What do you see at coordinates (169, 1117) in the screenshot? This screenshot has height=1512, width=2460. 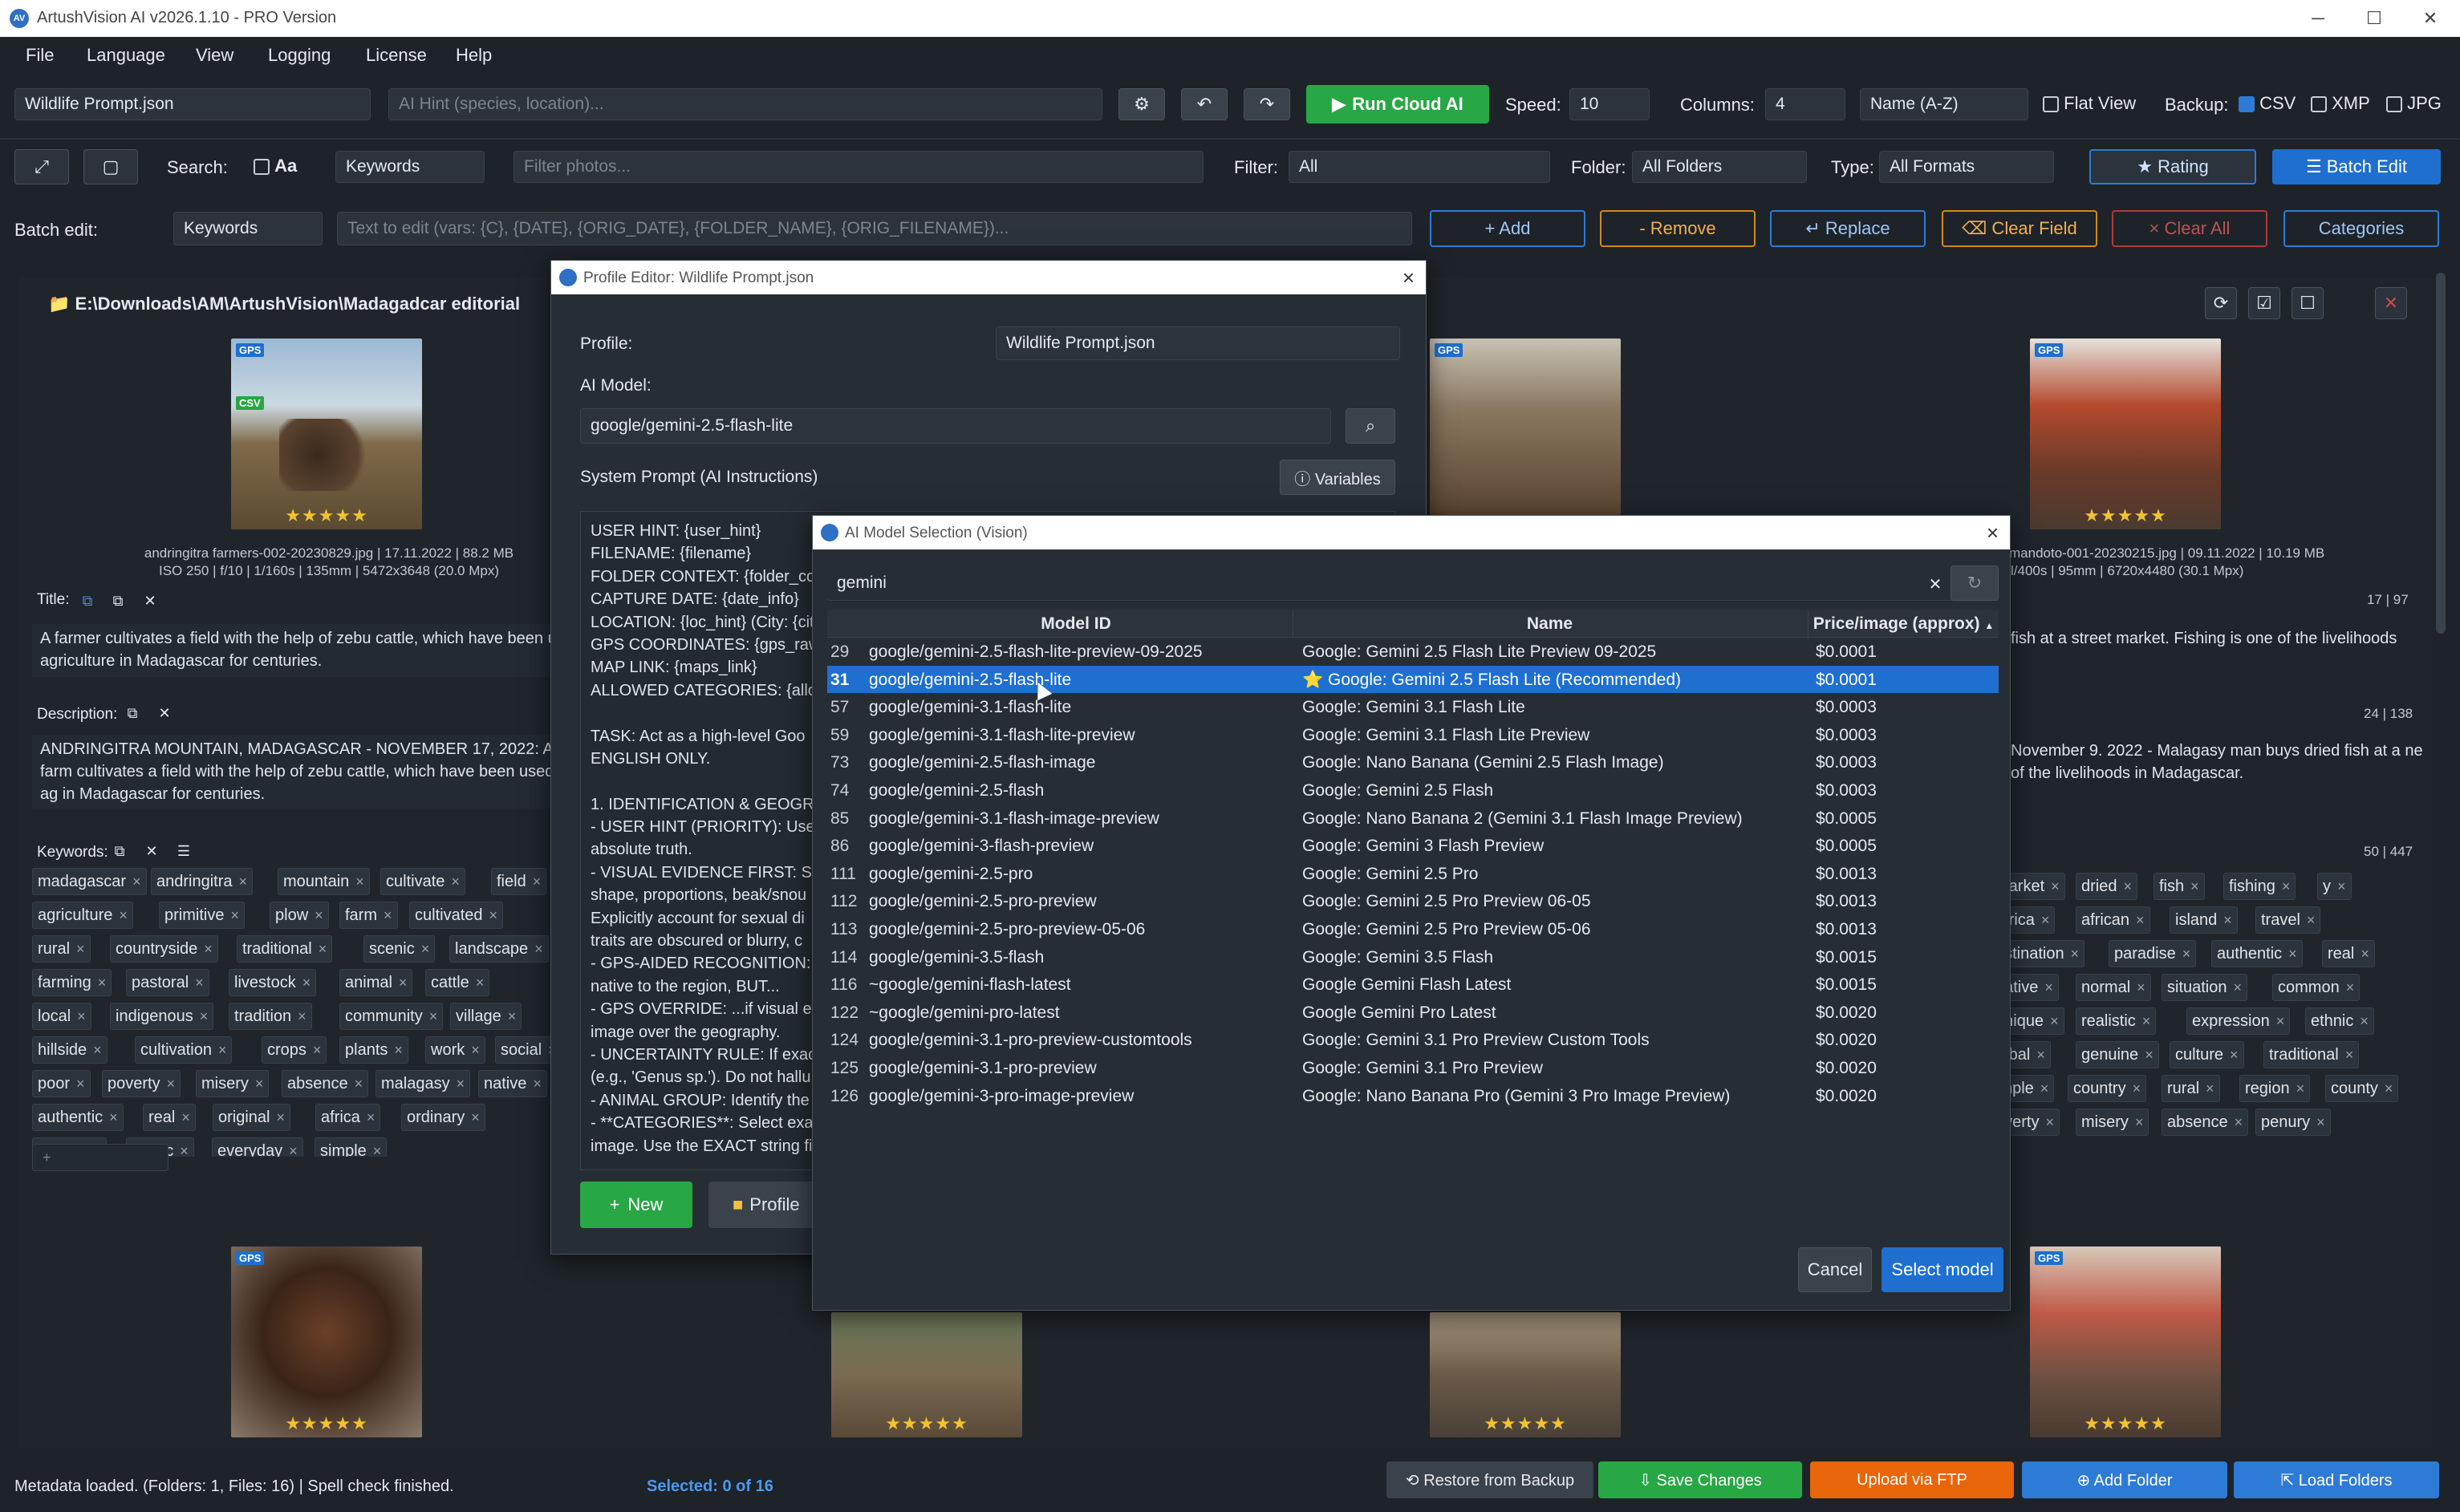 I see `keyword-tag: real ×` at bounding box center [169, 1117].